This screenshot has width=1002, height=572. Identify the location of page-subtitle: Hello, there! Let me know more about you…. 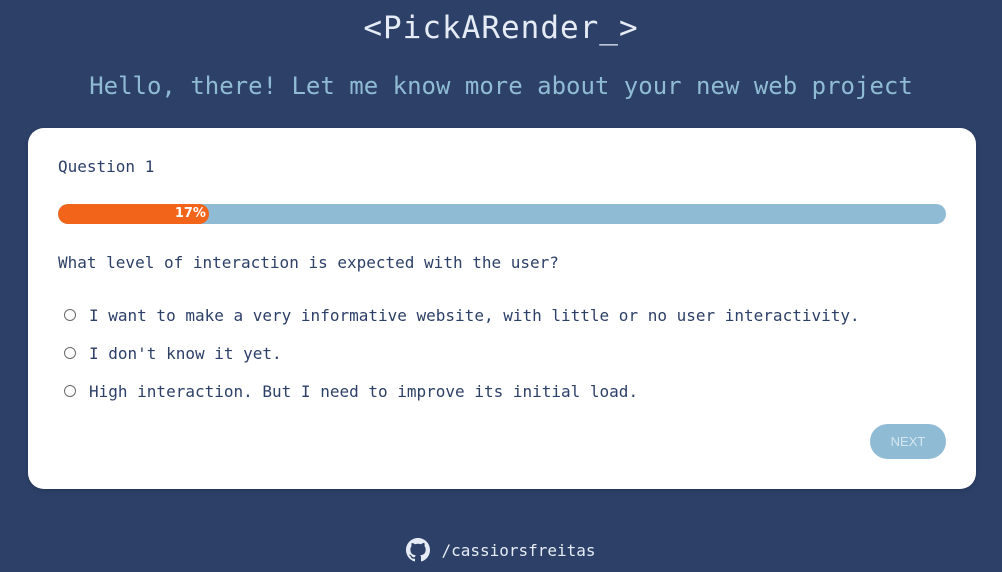
(501, 86).